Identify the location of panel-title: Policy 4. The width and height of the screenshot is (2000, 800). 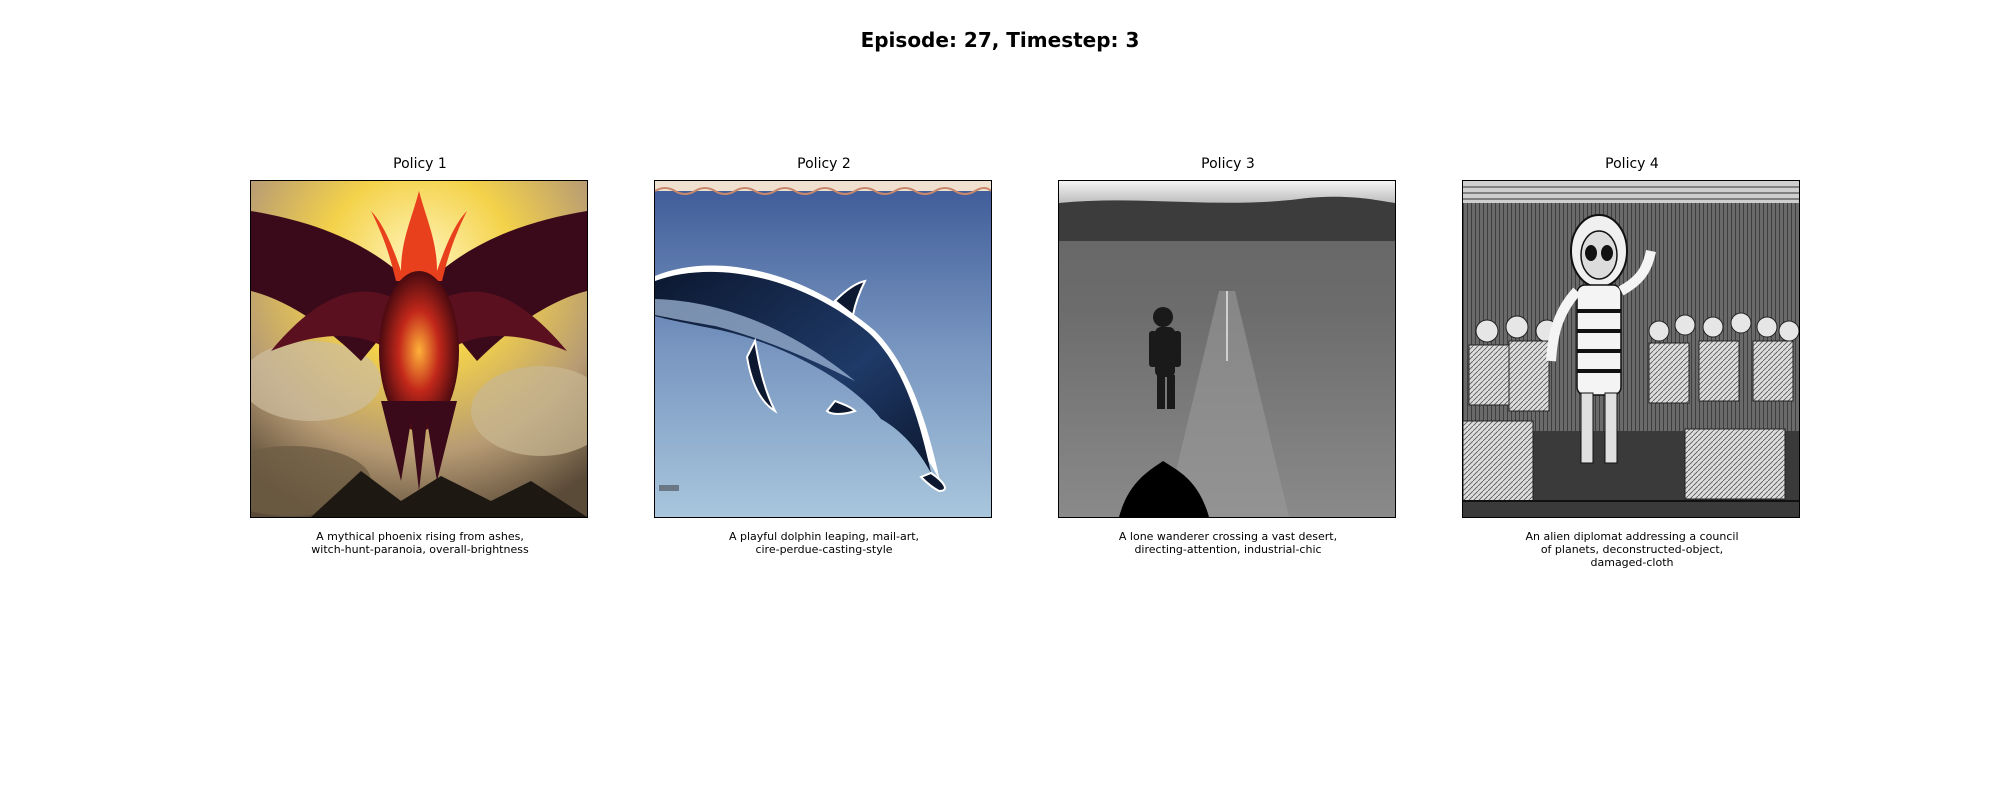
(1632, 164).